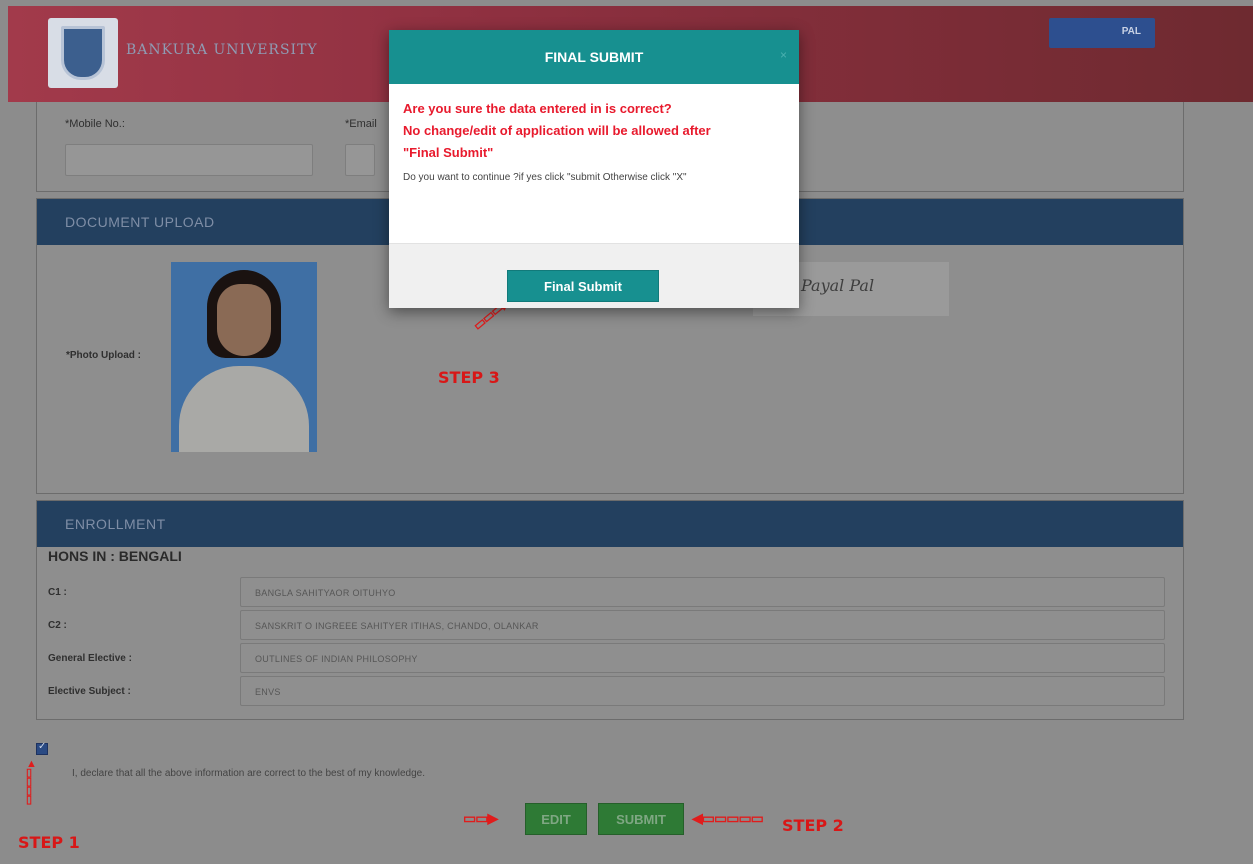 Image resolution: width=1253 pixels, height=864 pixels. What do you see at coordinates (838, 285) in the screenshot?
I see `signature-text: Payal Pal` at bounding box center [838, 285].